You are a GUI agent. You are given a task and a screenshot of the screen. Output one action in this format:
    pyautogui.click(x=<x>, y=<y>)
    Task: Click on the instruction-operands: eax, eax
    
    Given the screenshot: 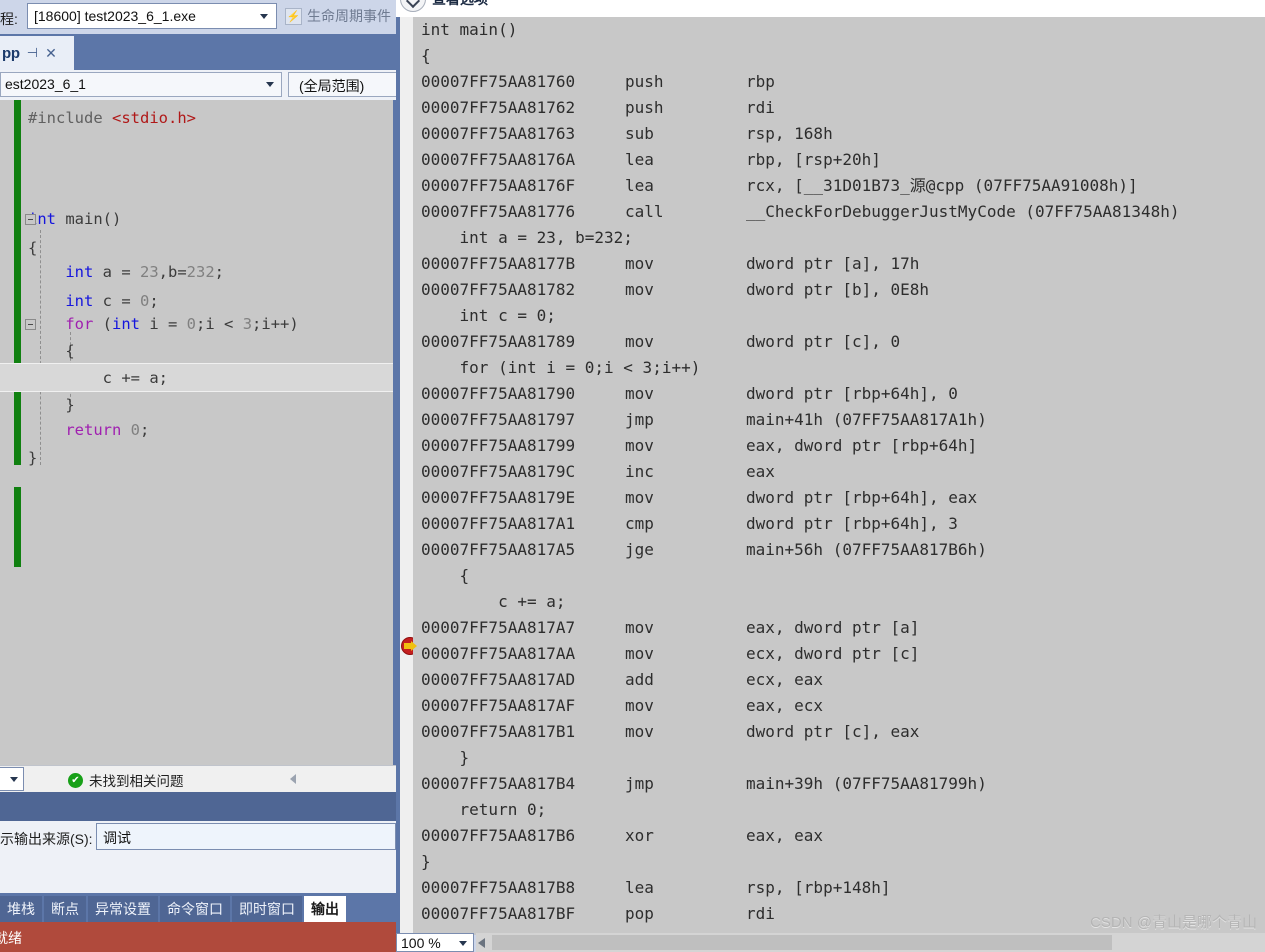 What is the action you would take?
    pyautogui.click(x=785, y=835)
    